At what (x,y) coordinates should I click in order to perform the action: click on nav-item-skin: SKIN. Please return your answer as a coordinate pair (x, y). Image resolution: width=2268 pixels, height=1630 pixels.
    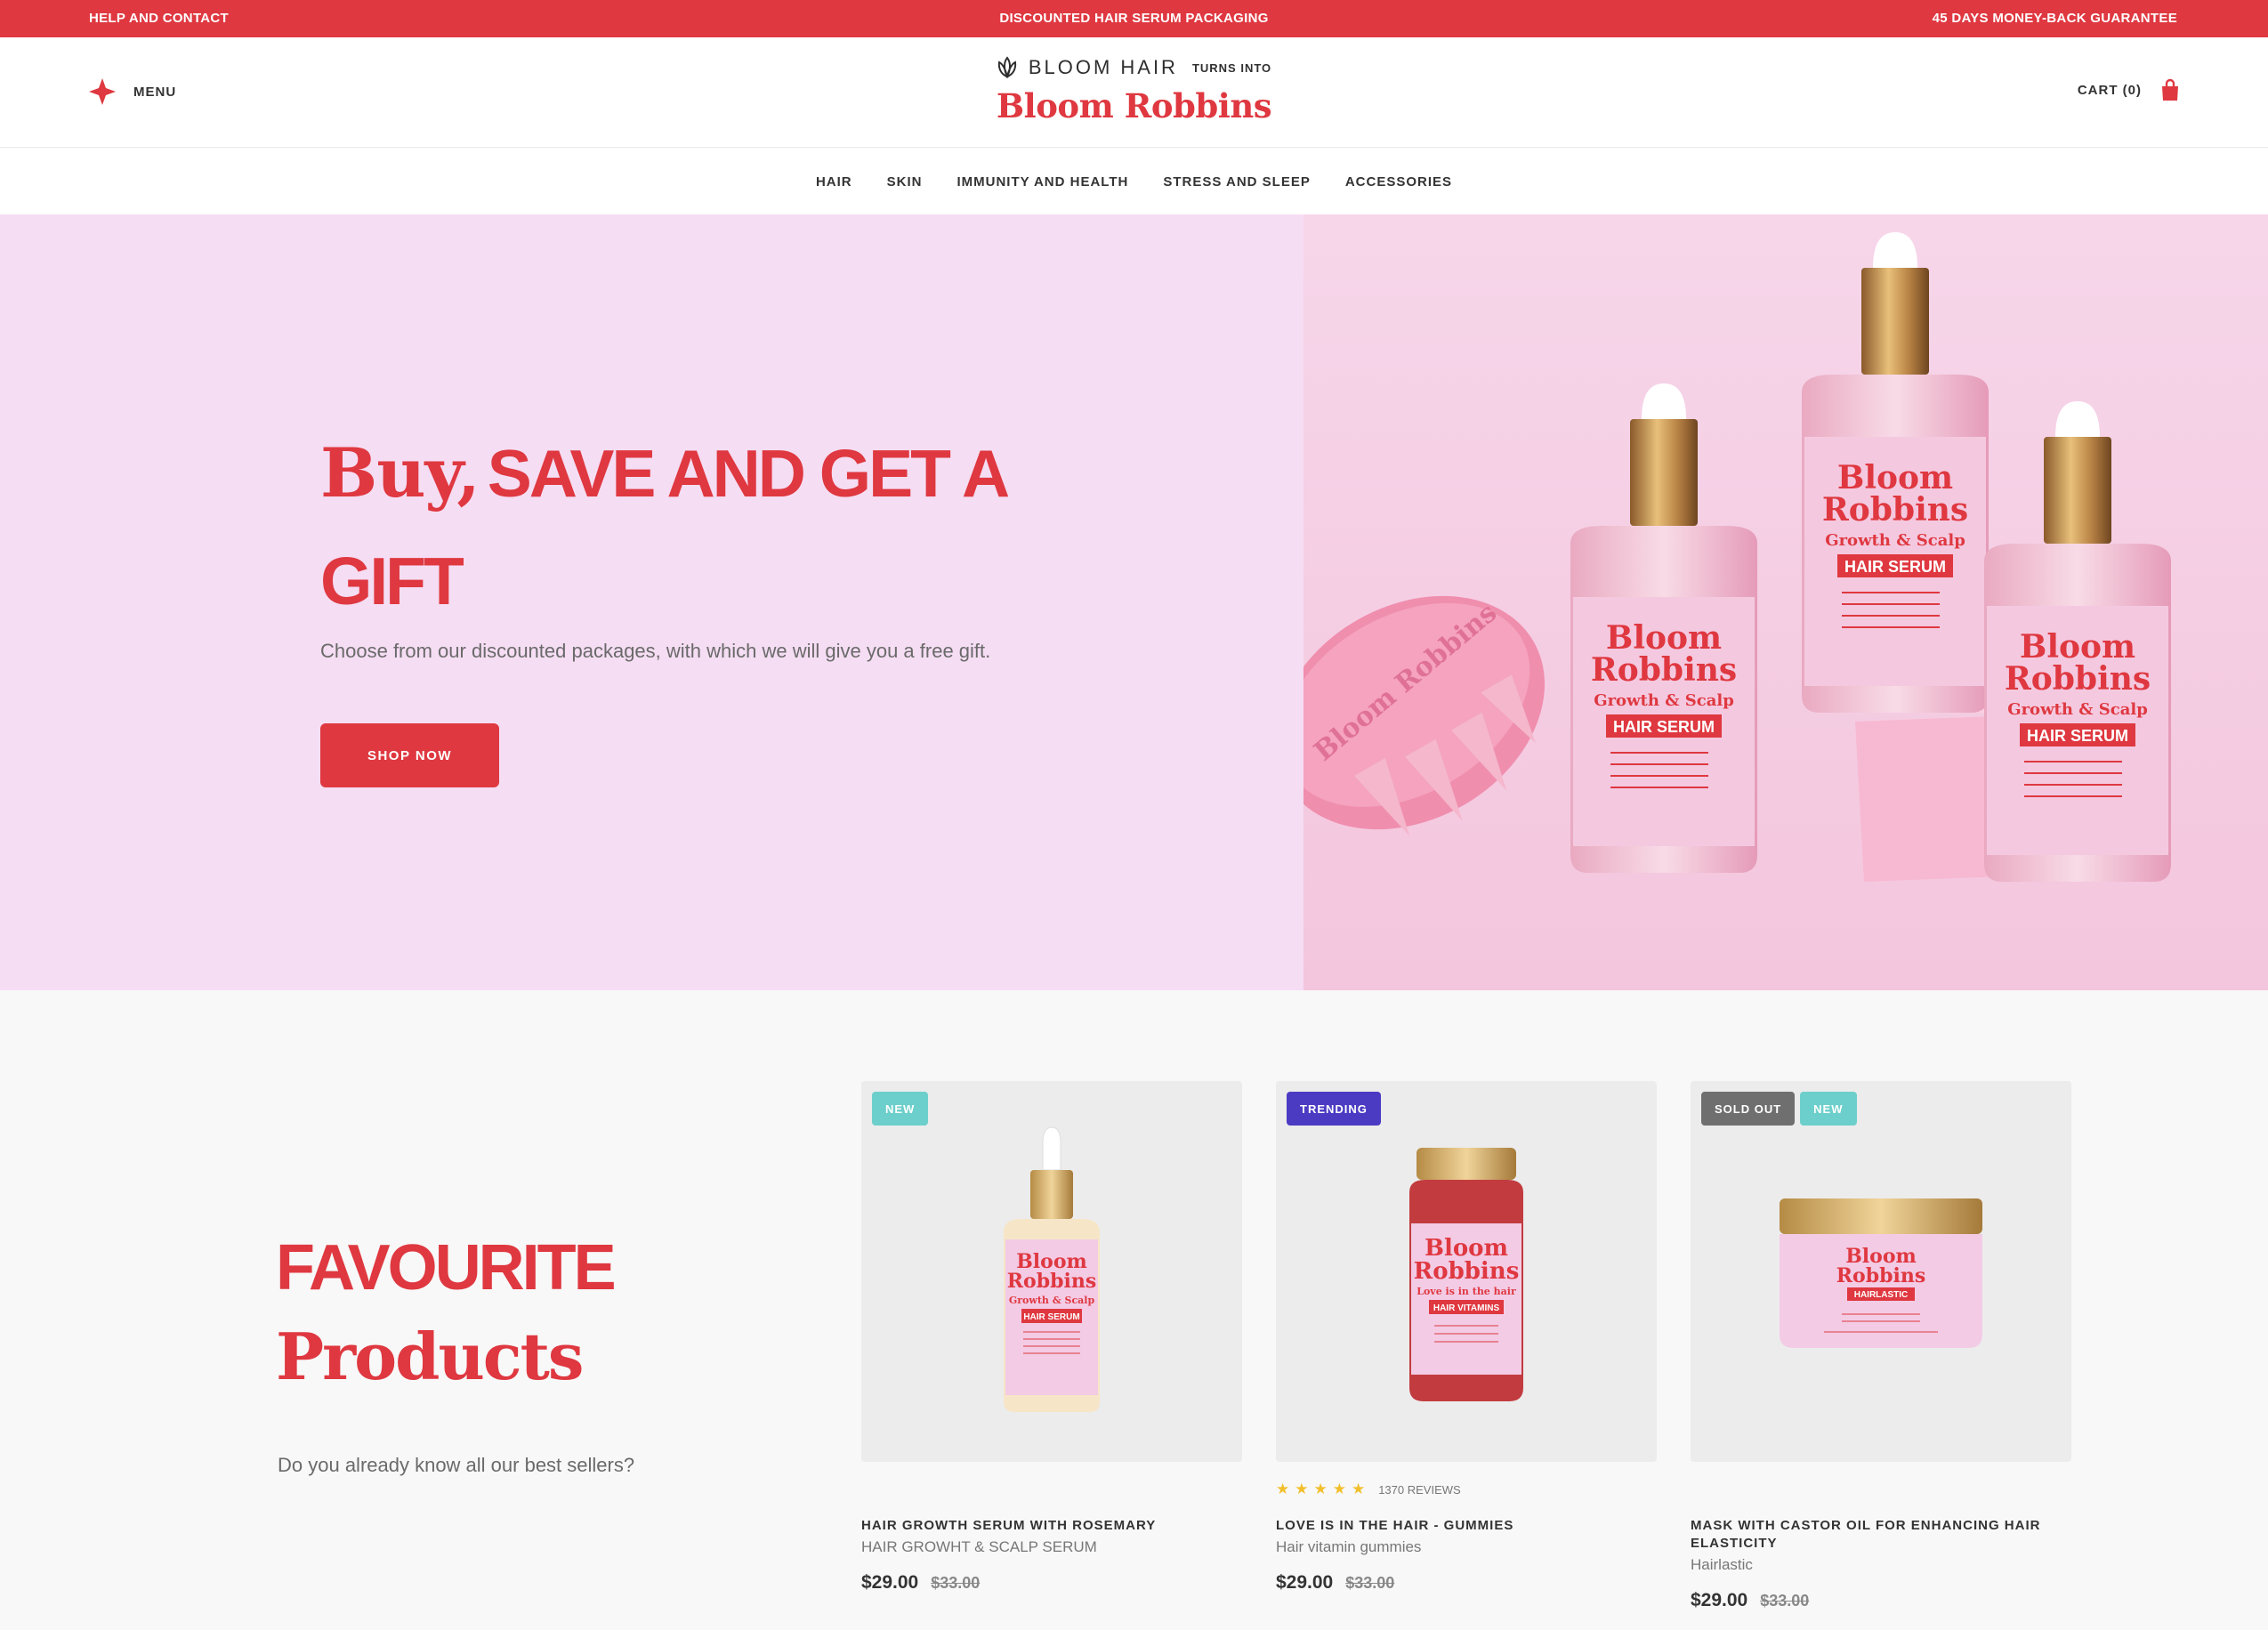
    Looking at the image, I should click on (905, 182).